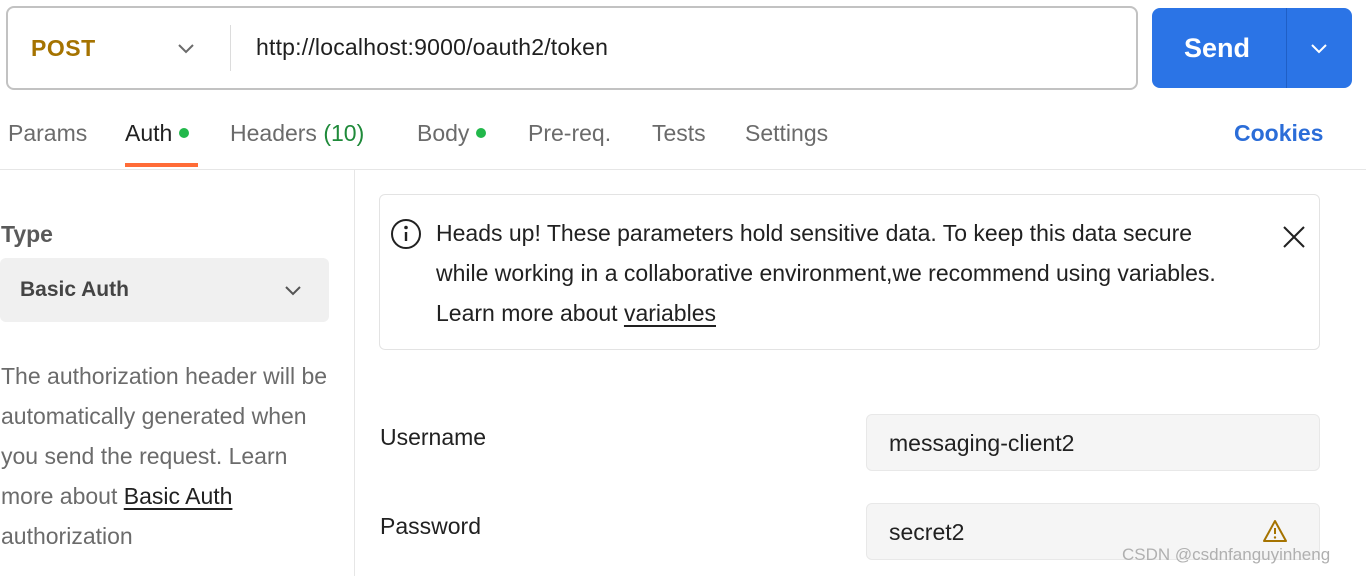 This screenshot has width=1366, height=576. Describe the element at coordinates (1294, 237) in the screenshot. I see `close-icon` at that location.